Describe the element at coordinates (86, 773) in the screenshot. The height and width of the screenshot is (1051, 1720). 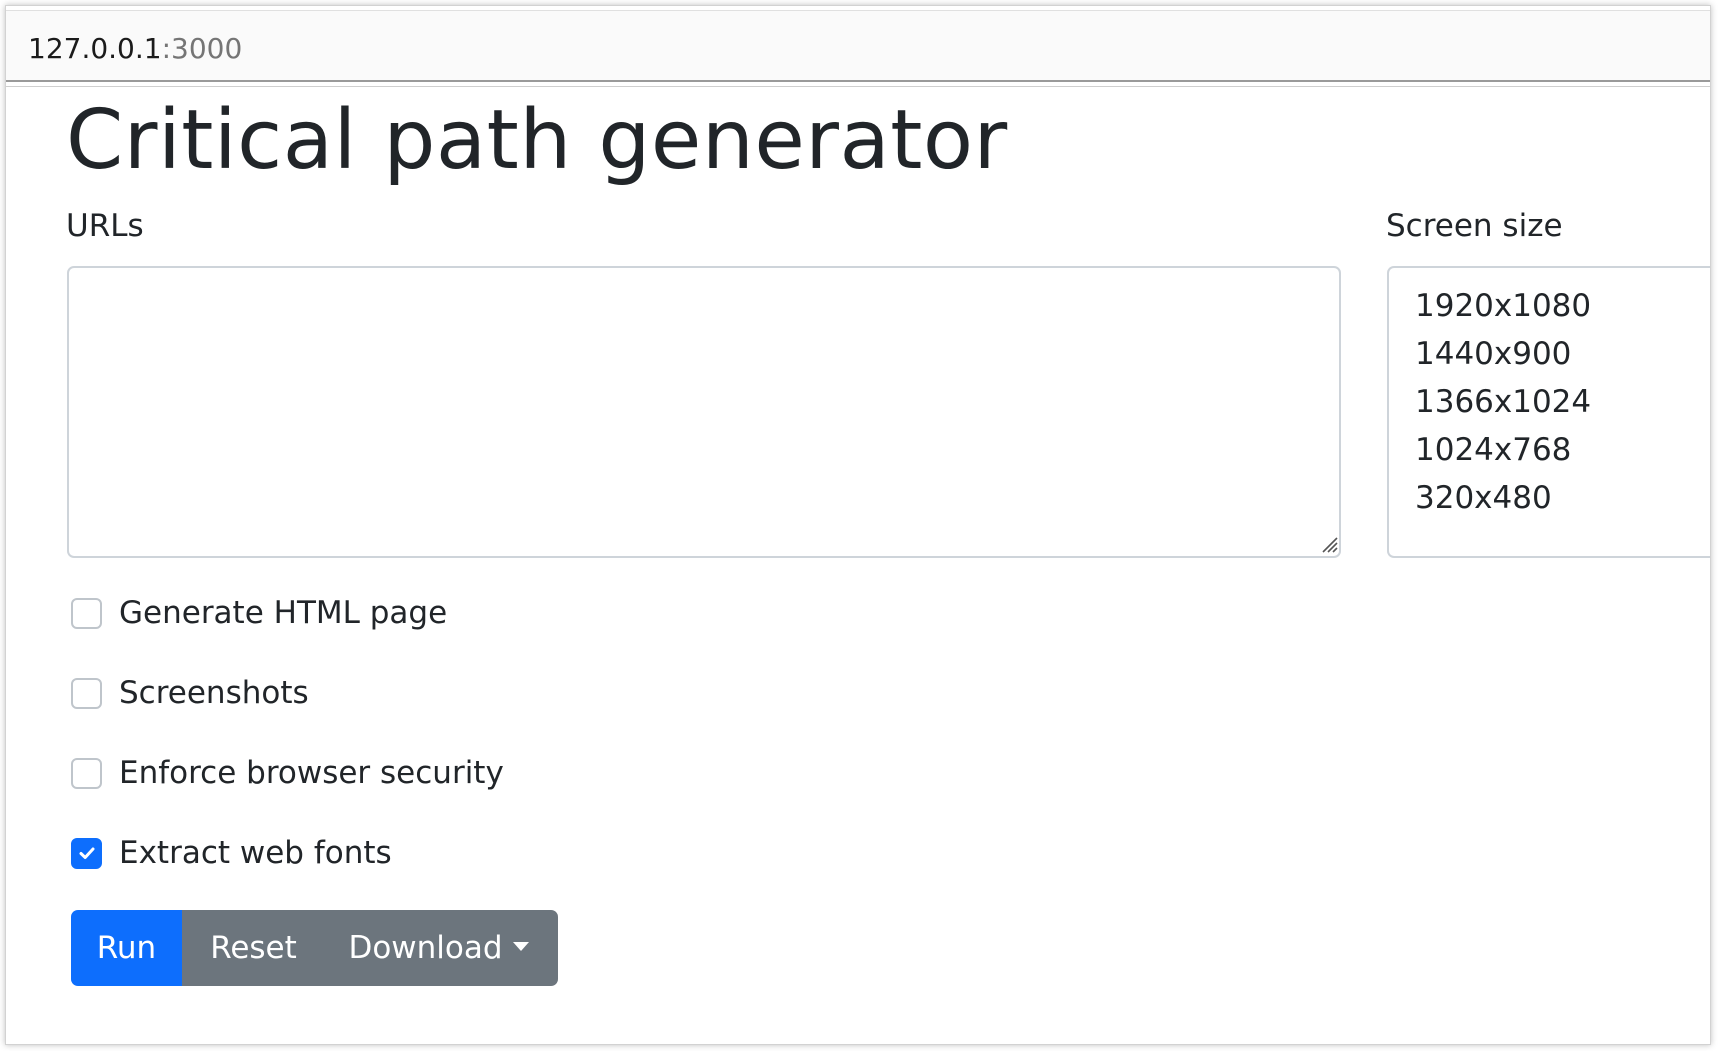
I see `enforce-security-checkbox` at that location.